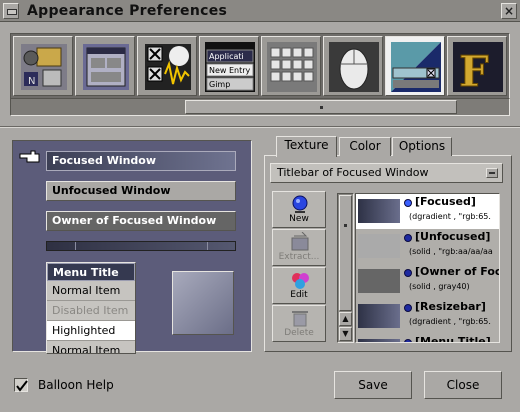 The image size is (520, 412). I want to click on svg-text: Applicati, so click(226, 56).